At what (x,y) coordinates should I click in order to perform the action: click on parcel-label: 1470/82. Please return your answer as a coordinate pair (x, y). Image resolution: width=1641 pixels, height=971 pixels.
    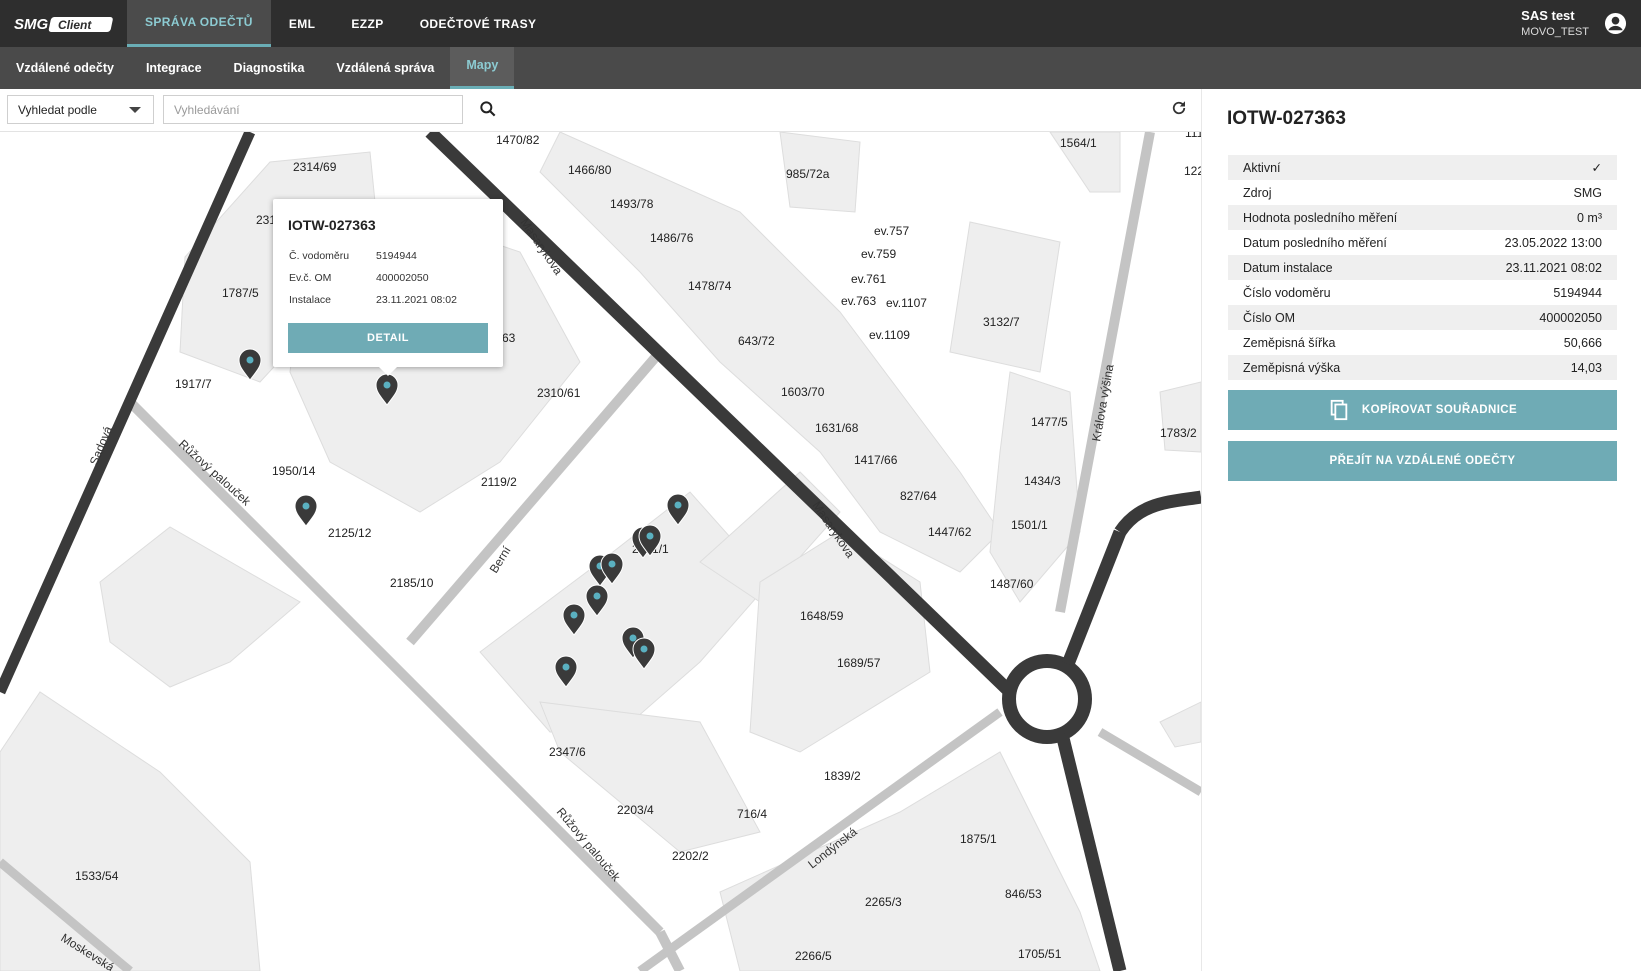
    Looking at the image, I should click on (518, 140).